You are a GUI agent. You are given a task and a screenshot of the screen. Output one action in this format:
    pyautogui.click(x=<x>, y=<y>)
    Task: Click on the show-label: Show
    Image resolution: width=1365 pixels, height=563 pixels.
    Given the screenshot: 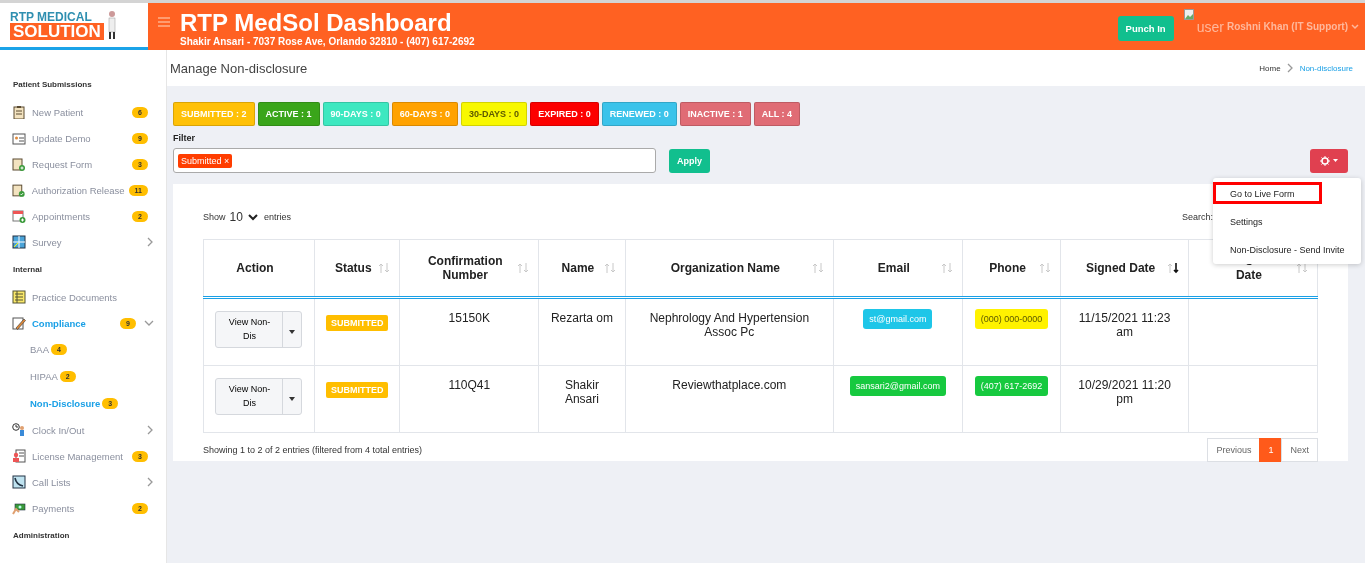 What is the action you would take?
    pyautogui.click(x=214, y=217)
    